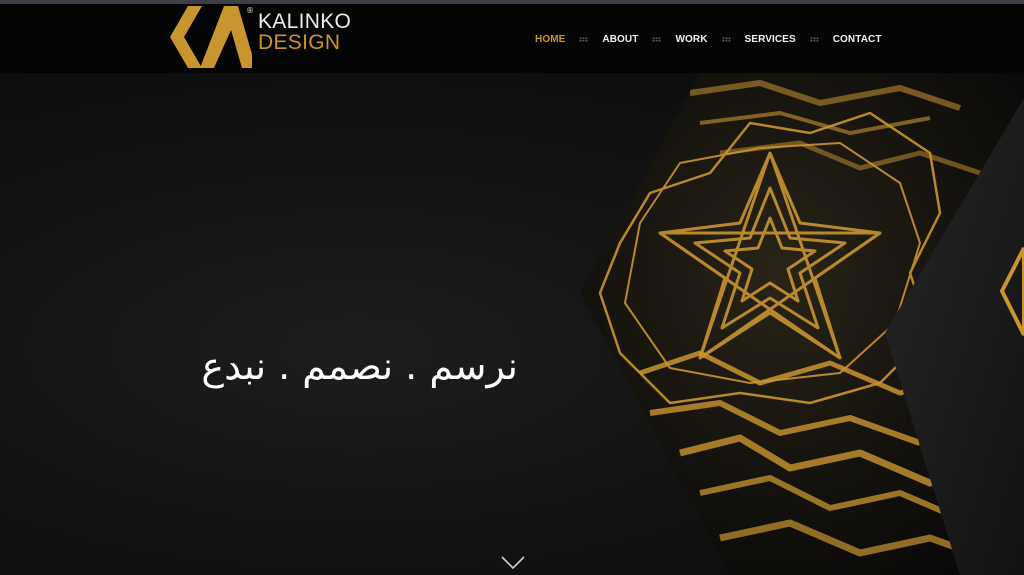 The width and height of the screenshot is (1024, 575). Describe the element at coordinates (550, 39) in the screenshot. I see `nav-home: HOME` at that location.